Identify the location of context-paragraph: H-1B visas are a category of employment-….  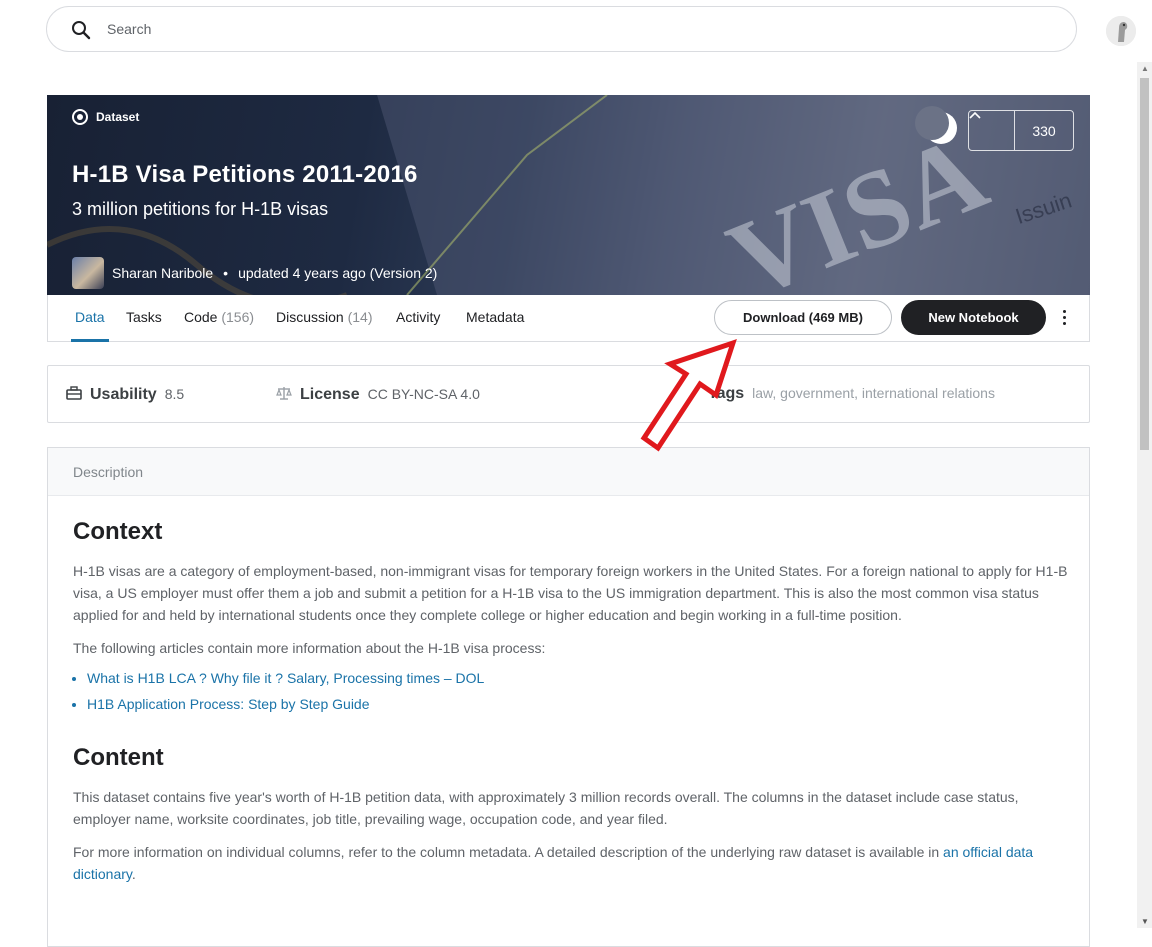
(570, 593).